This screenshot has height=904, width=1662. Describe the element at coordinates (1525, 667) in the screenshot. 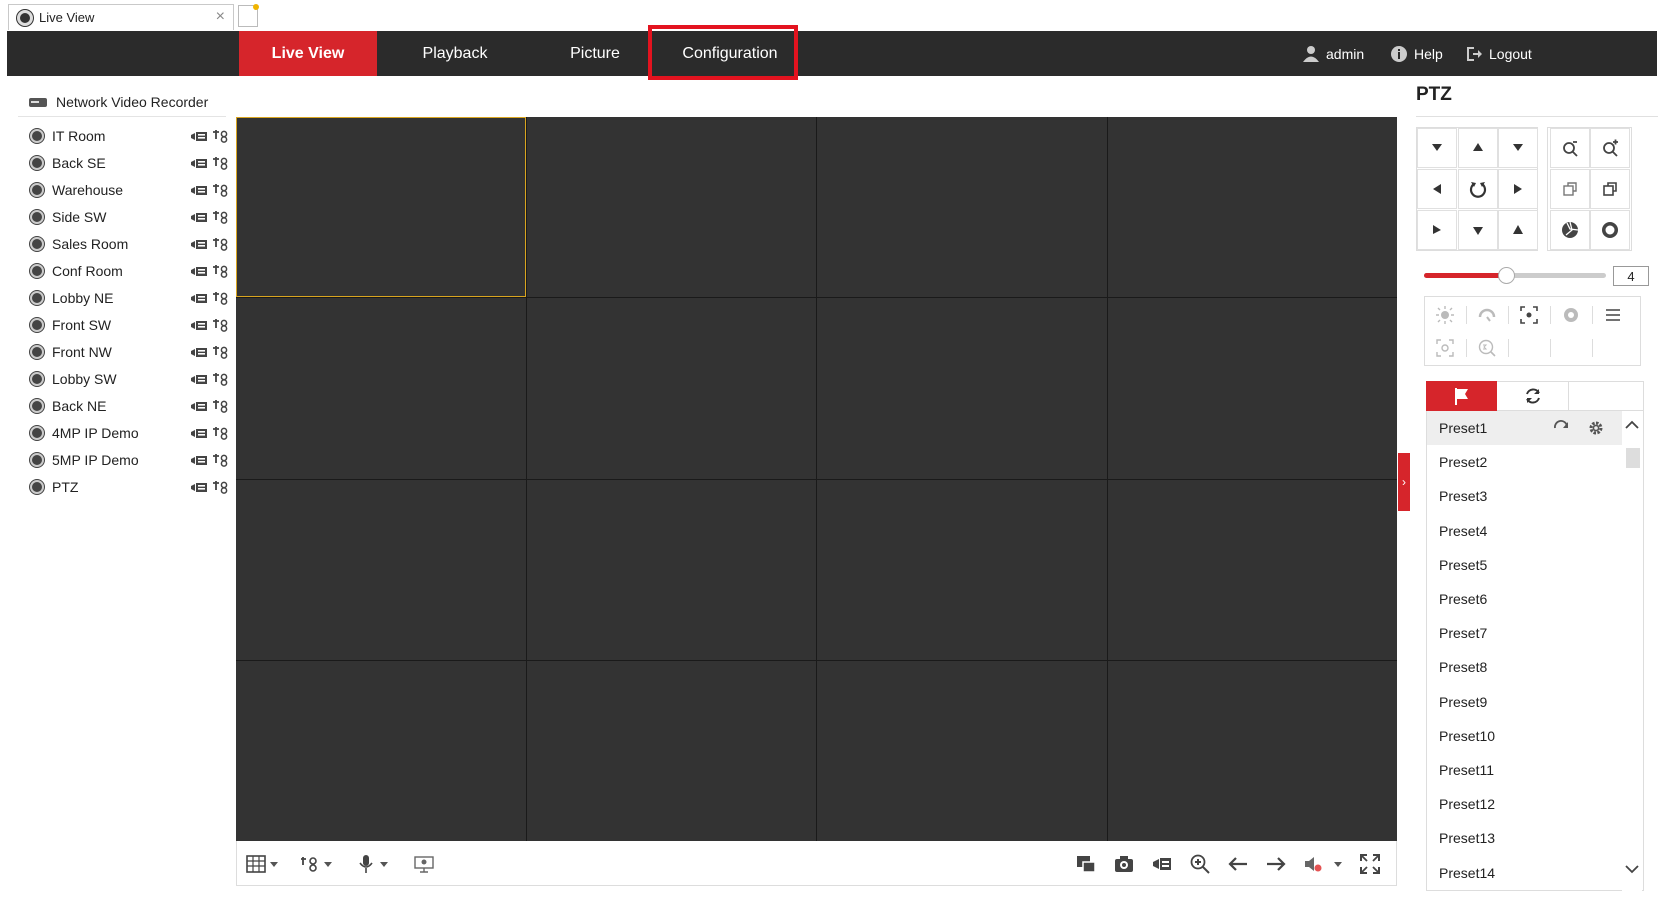

I see `preset-item: Preset8` at that location.